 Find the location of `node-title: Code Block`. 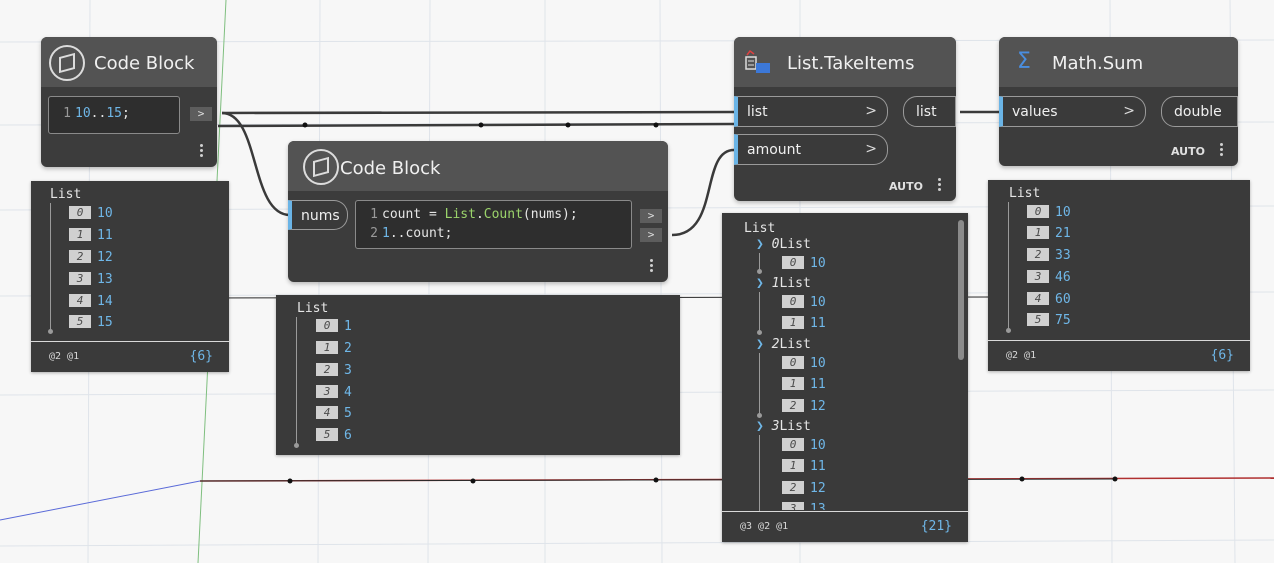

node-title: Code Block is located at coordinates (390, 168).